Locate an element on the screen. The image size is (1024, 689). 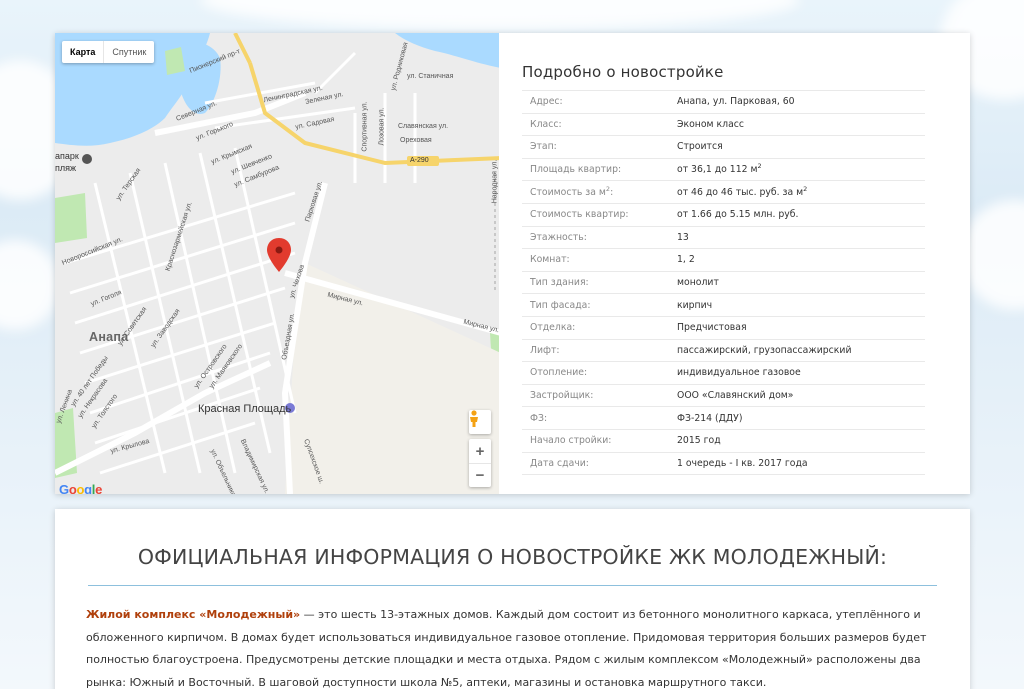
details-title: Подробно о новостройке is located at coordinates (623, 72).